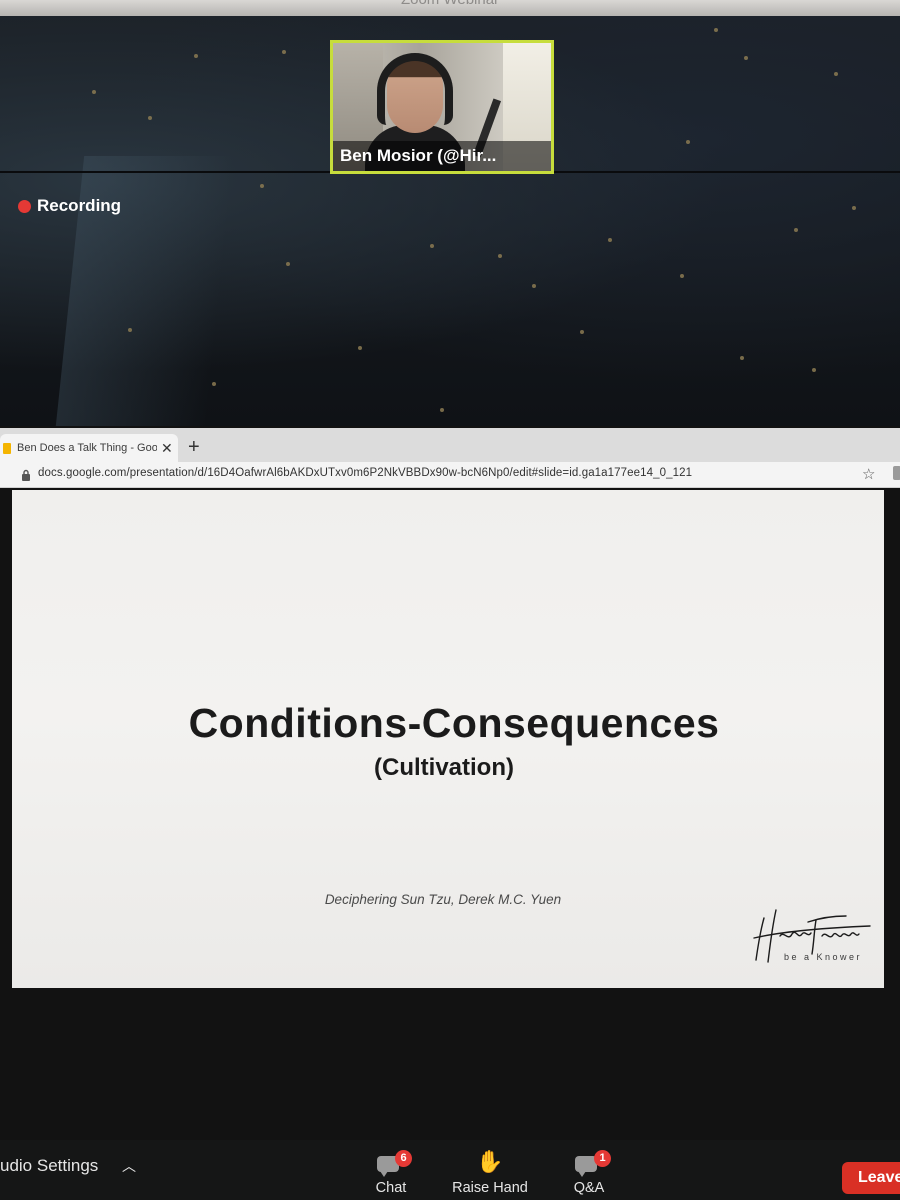 This screenshot has height=1200, width=900. What do you see at coordinates (602, 1158) in the screenshot?
I see `qa-badge: 1` at bounding box center [602, 1158].